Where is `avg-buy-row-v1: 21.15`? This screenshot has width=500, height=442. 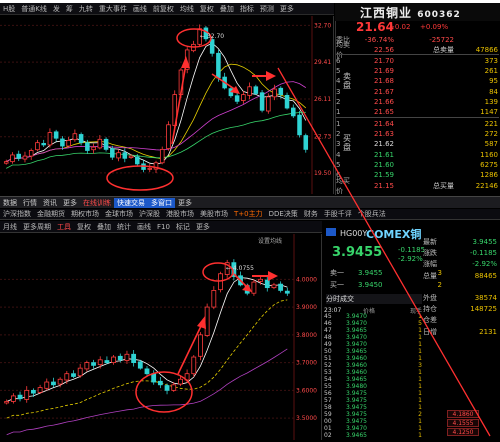 avg-buy-row-v1: 21.15 is located at coordinates (383, 186).